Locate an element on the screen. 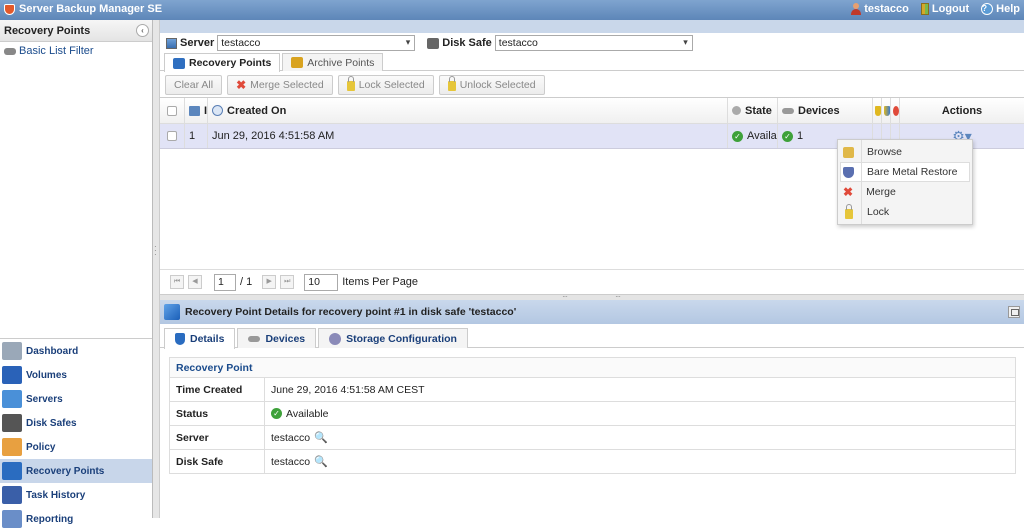 The height and width of the screenshot is (531, 1024). server-label: Server is located at coordinates (197, 43).